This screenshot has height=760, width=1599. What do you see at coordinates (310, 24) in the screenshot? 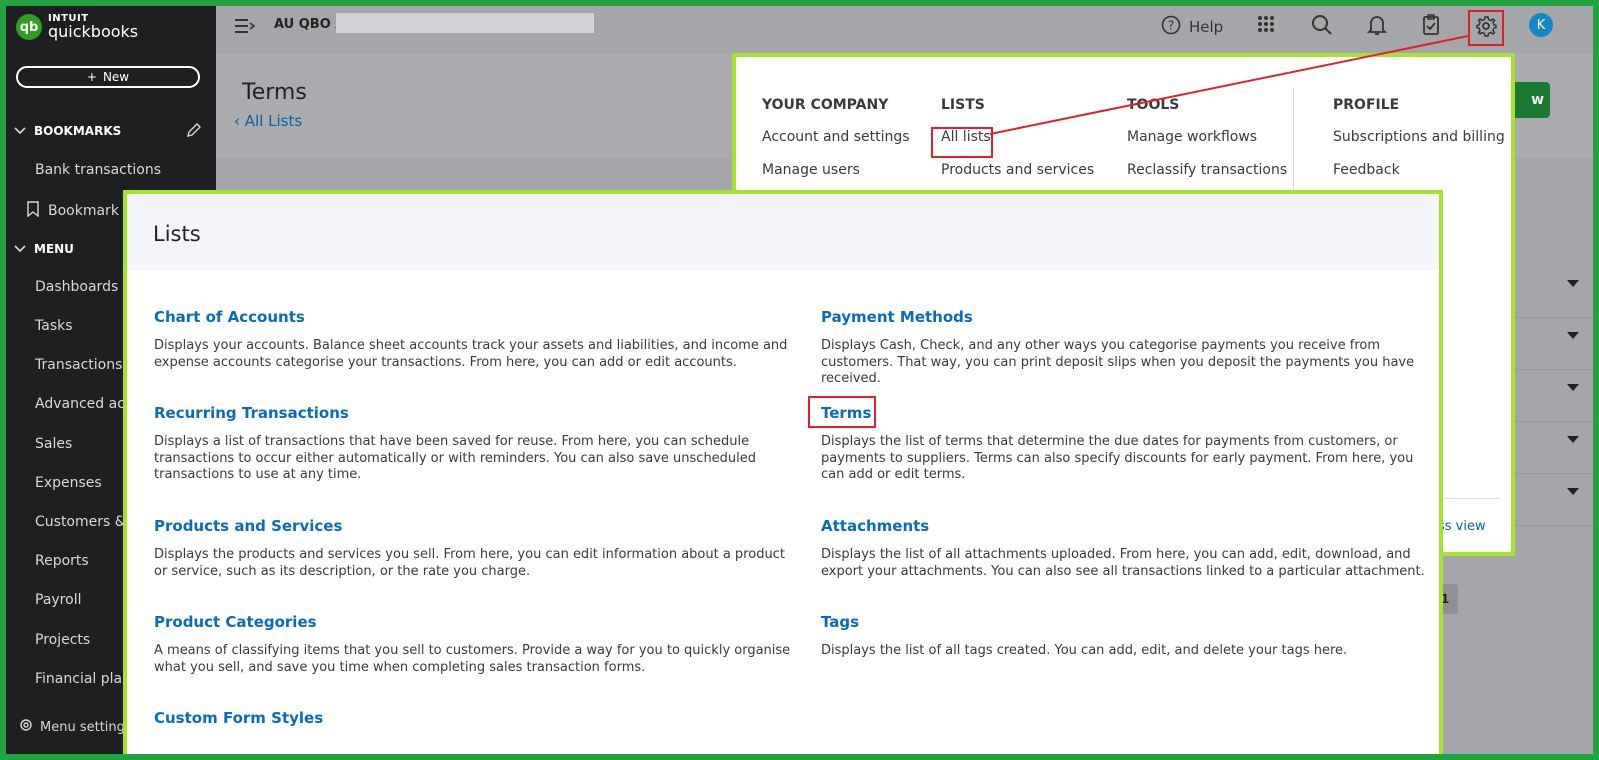
I see `company-name: AU QBO A` at bounding box center [310, 24].